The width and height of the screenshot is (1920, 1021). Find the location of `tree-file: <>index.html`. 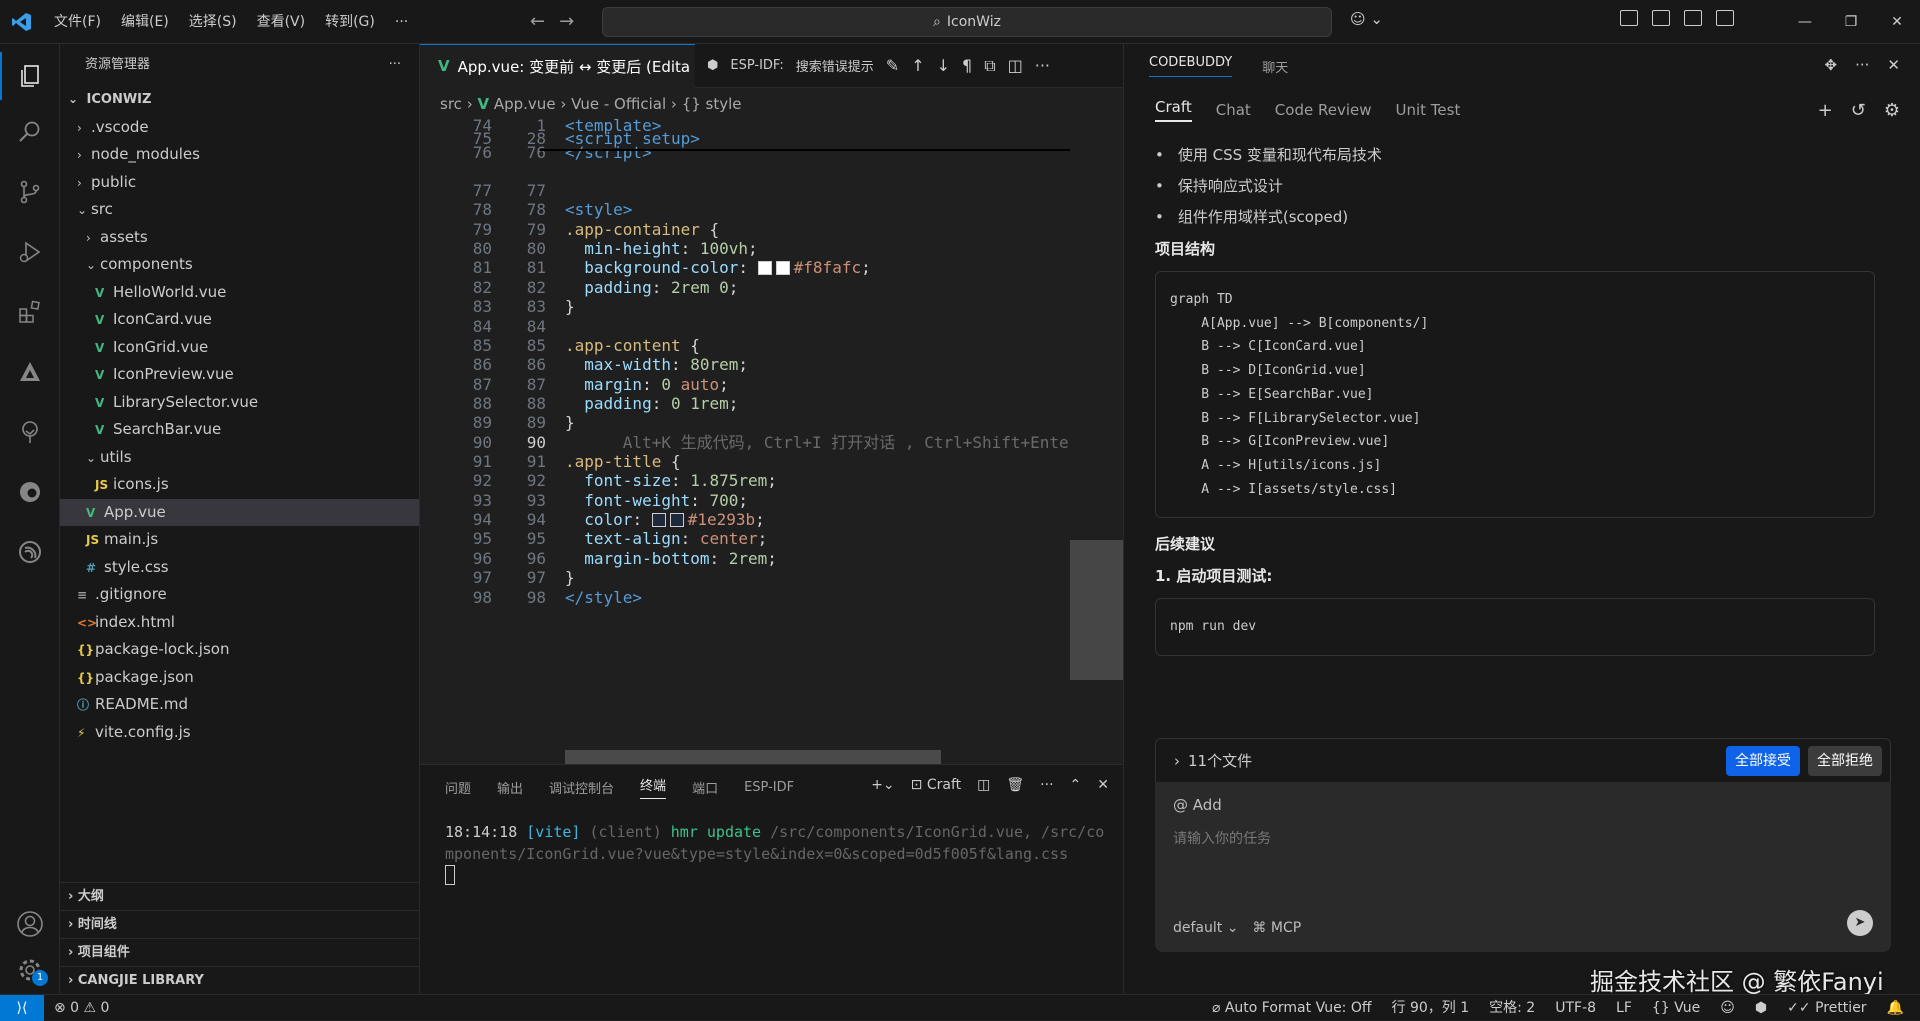

tree-file: <>index.html is located at coordinates (239, 623).